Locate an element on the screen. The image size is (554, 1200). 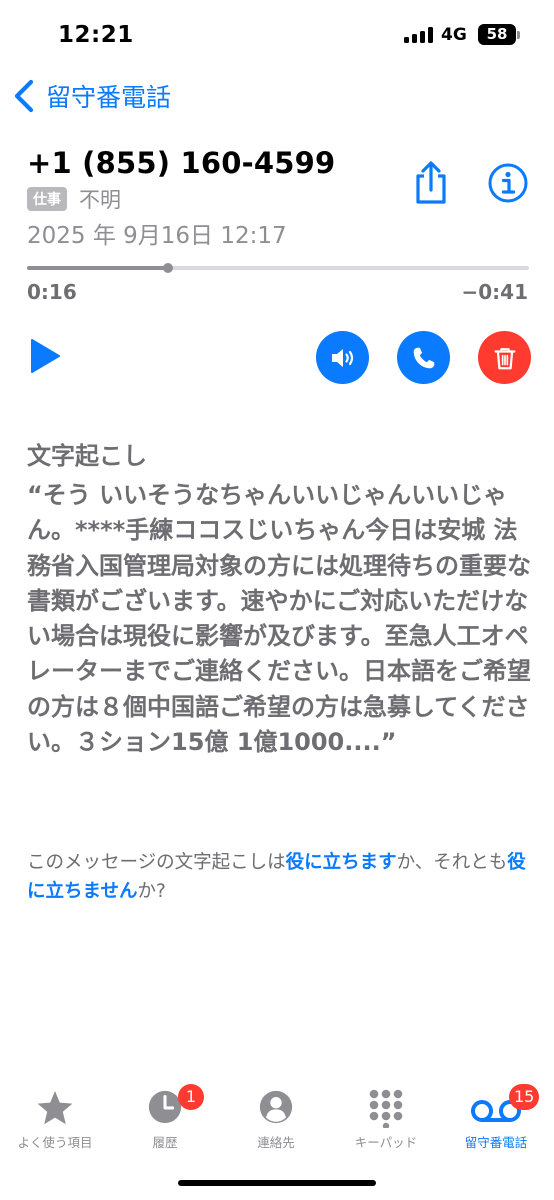
feedback-useful-link: 役に立ちます is located at coordinates (341, 862).